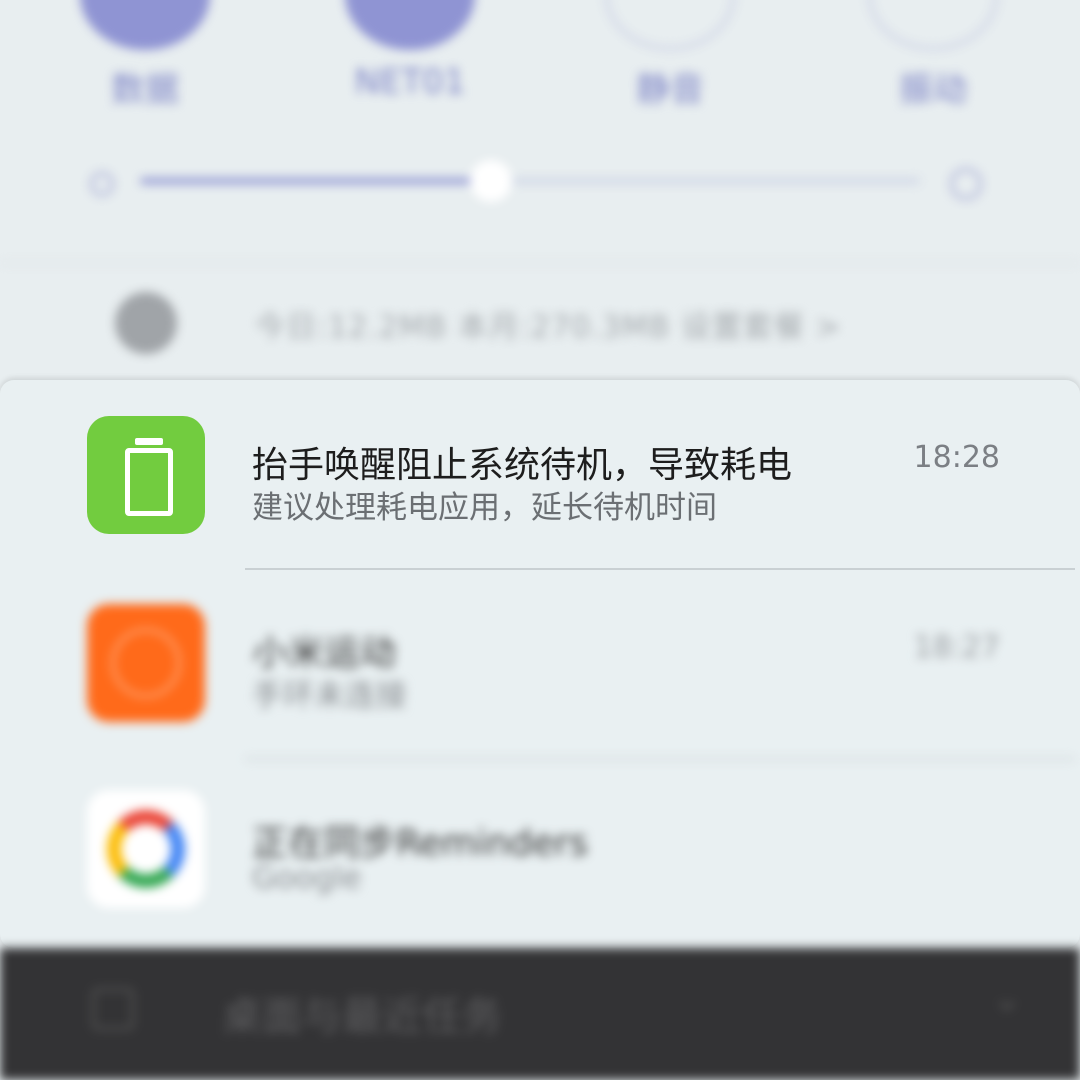 This screenshot has width=1080, height=1080. Describe the element at coordinates (362, 1017) in the screenshot. I see `recent-tasks-label: 桌面与最近任务` at that location.